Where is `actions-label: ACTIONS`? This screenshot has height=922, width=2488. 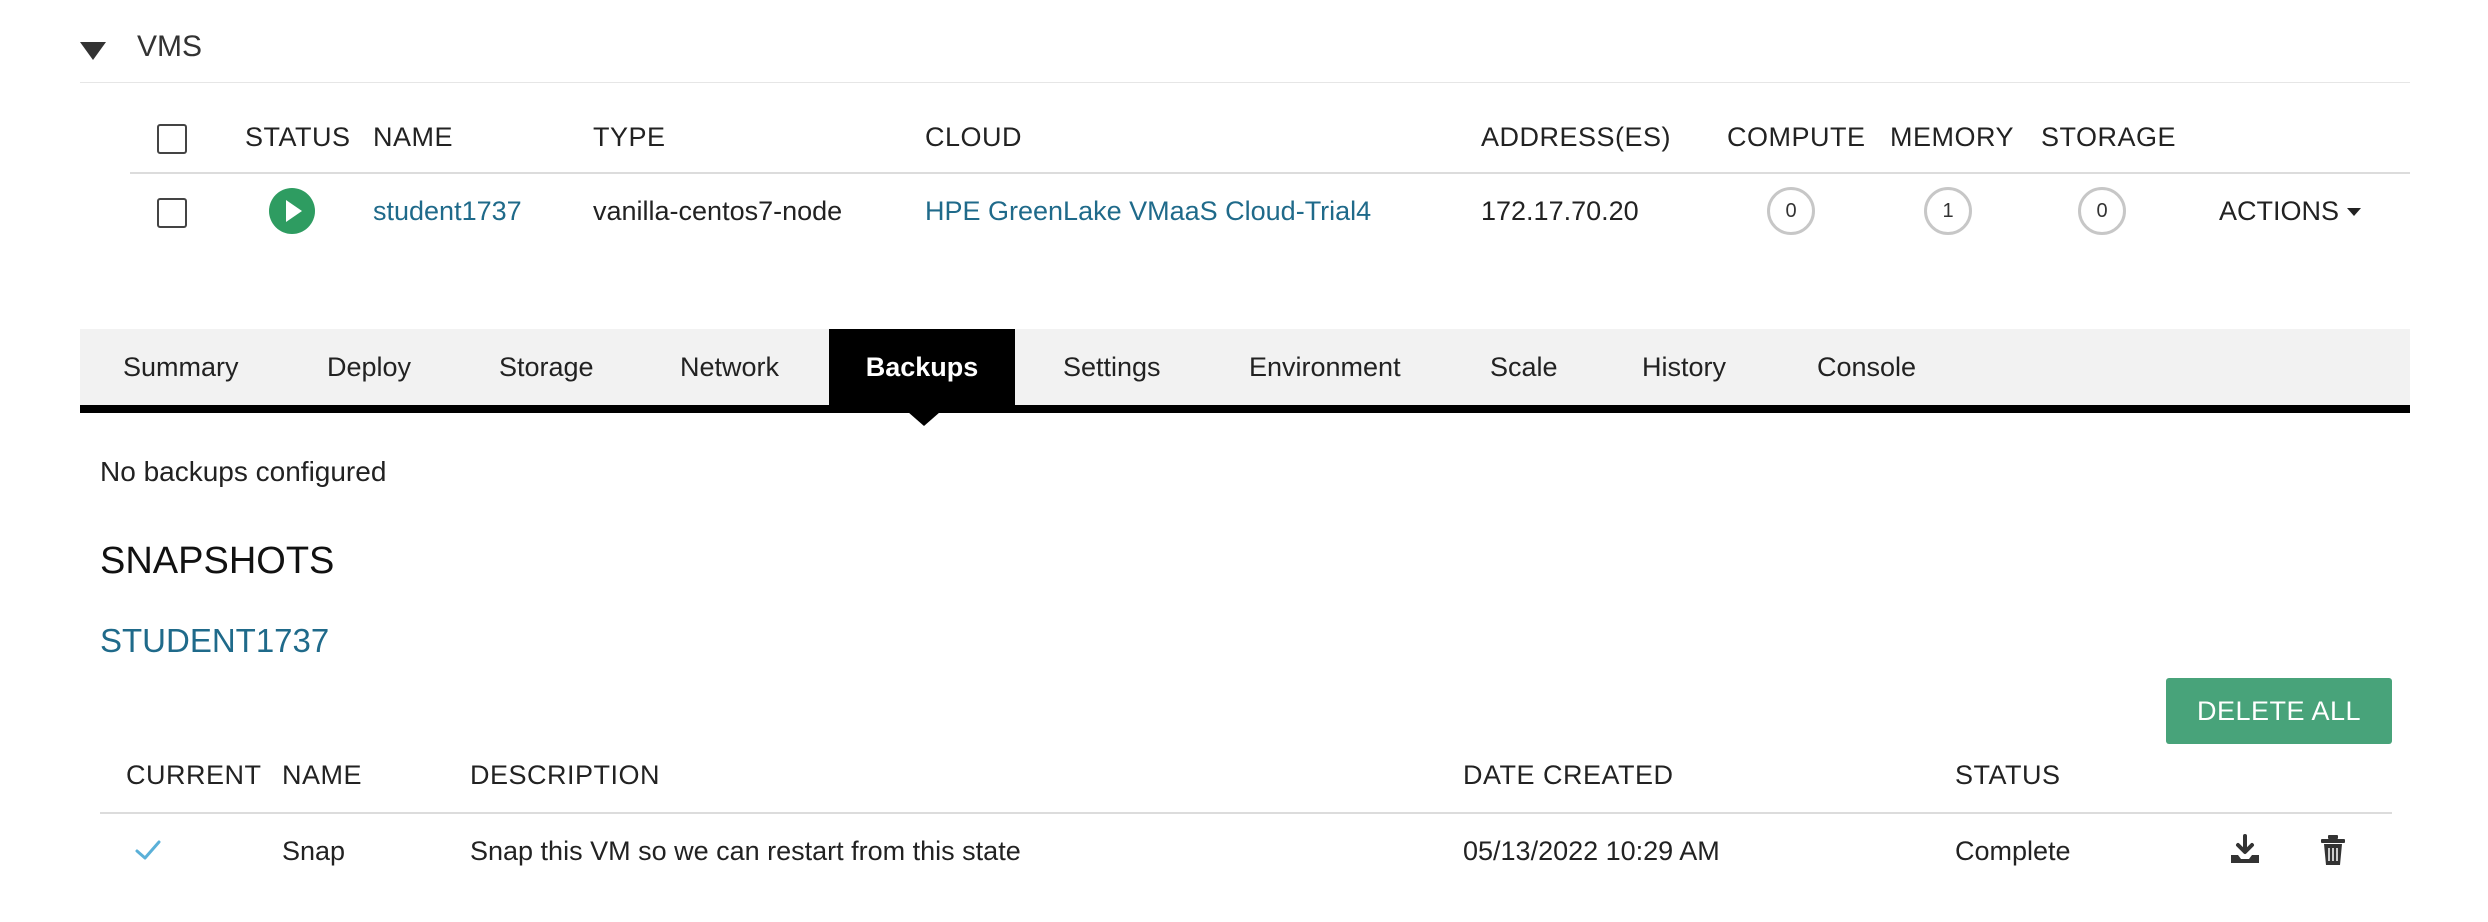 actions-label: ACTIONS is located at coordinates (2279, 211).